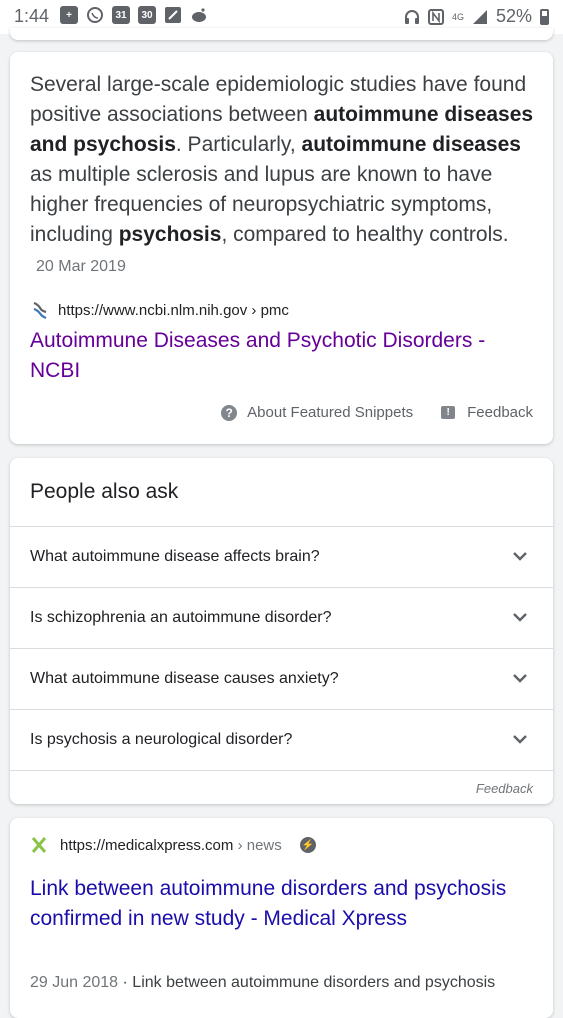 The width and height of the screenshot is (563, 1018). Describe the element at coordinates (544, 16) in the screenshot. I see `battery-icon` at that location.